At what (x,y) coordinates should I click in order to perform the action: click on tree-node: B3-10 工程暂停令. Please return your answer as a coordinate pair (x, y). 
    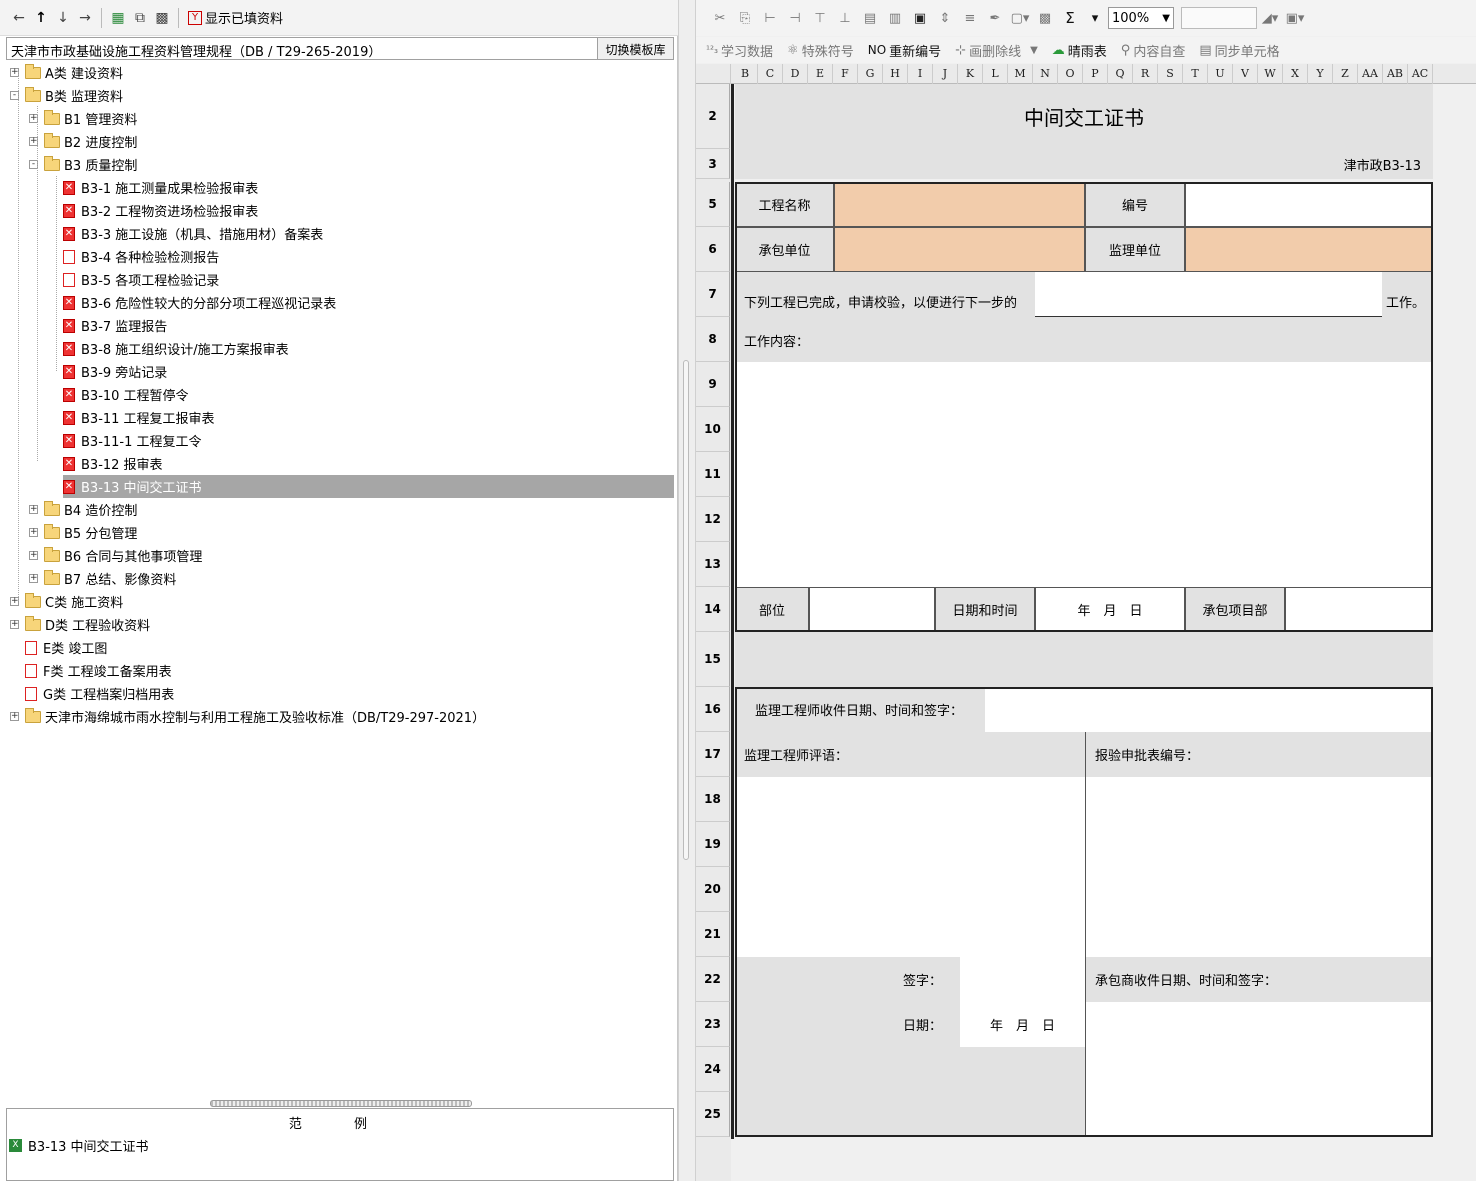
    Looking at the image, I should click on (126, 394).